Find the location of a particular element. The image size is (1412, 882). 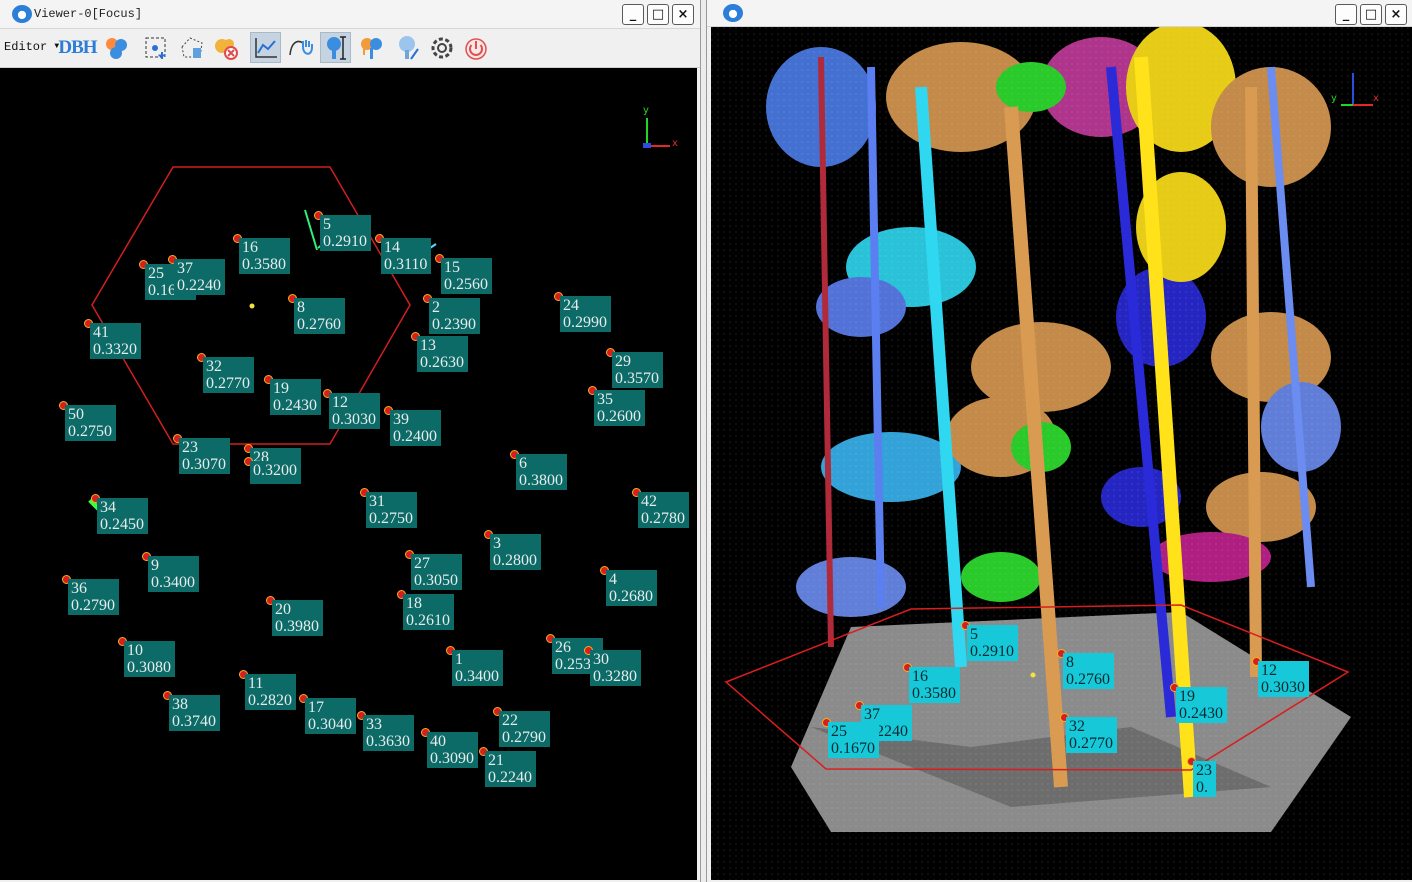

perspective-tree-label: 5 0.2910 is located at coordinates (992, 643).